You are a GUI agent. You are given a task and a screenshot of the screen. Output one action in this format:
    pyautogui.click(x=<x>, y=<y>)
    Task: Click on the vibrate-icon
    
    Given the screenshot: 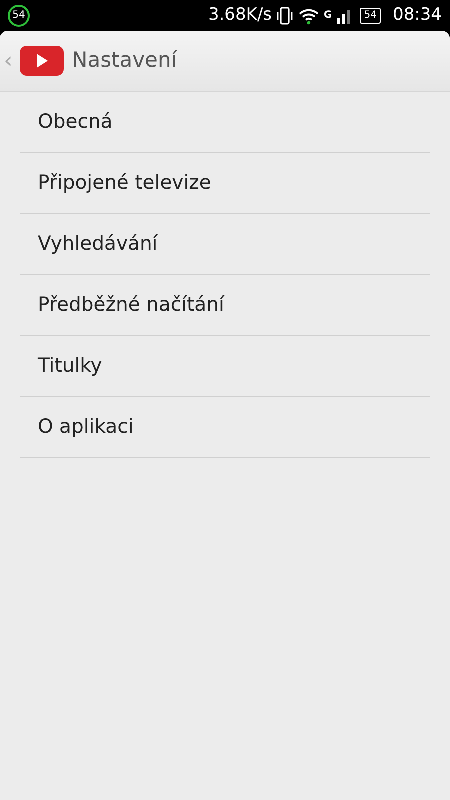 What is the action you would take?
    pyautogui.click(x=285, y=15)
    